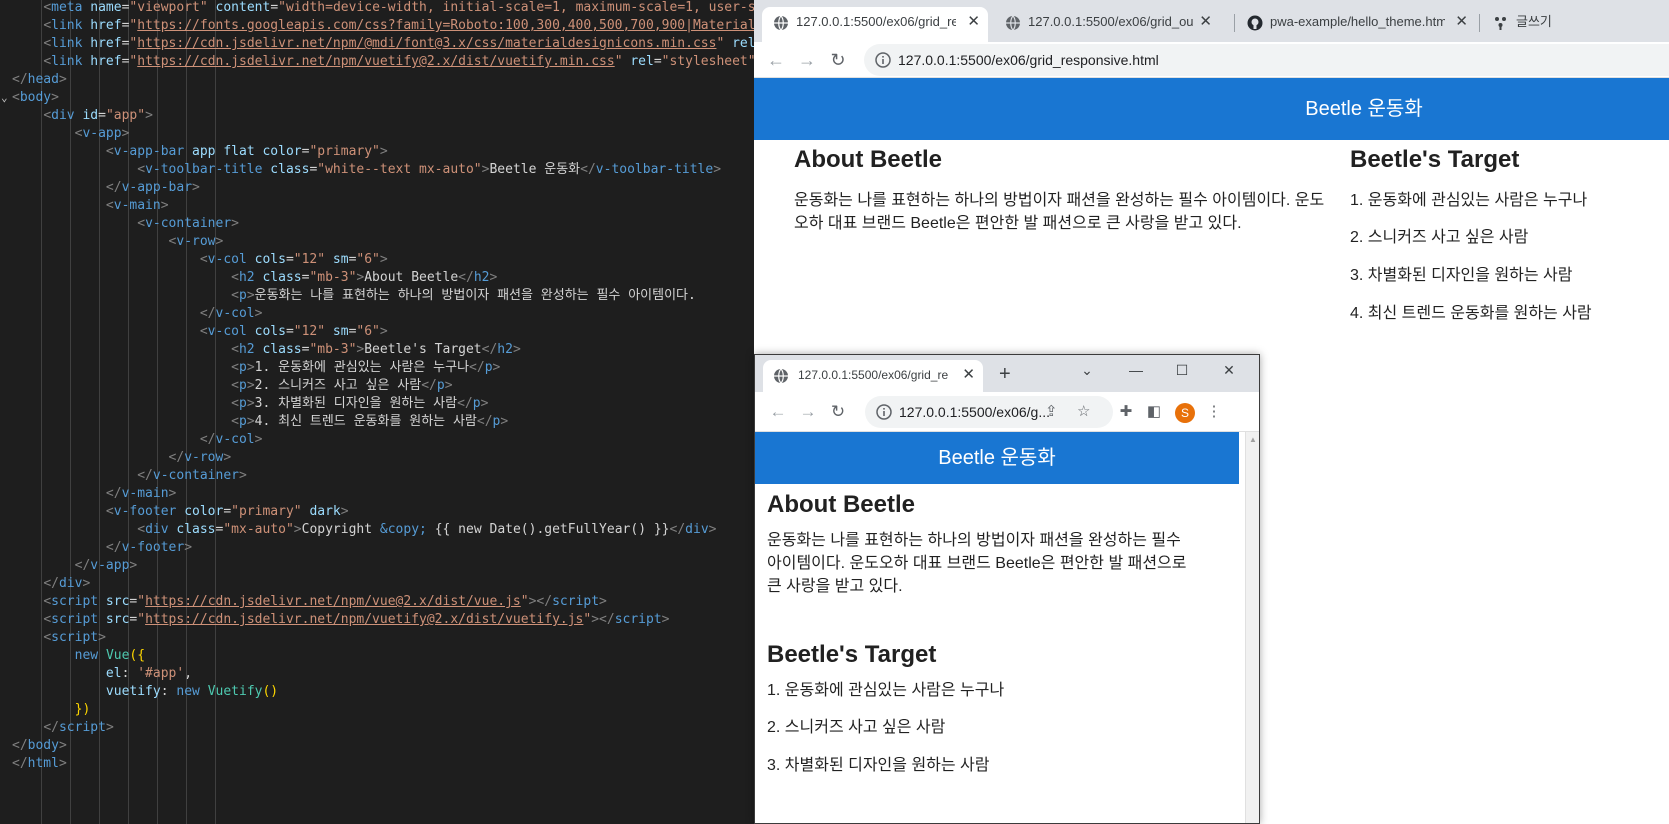 This screenshot has height=824, width=1669. What do you see at coordinates (204, 169) in the screenshot?
I see `code-token: v-toolbar-title` at bounding box center [204, 169].